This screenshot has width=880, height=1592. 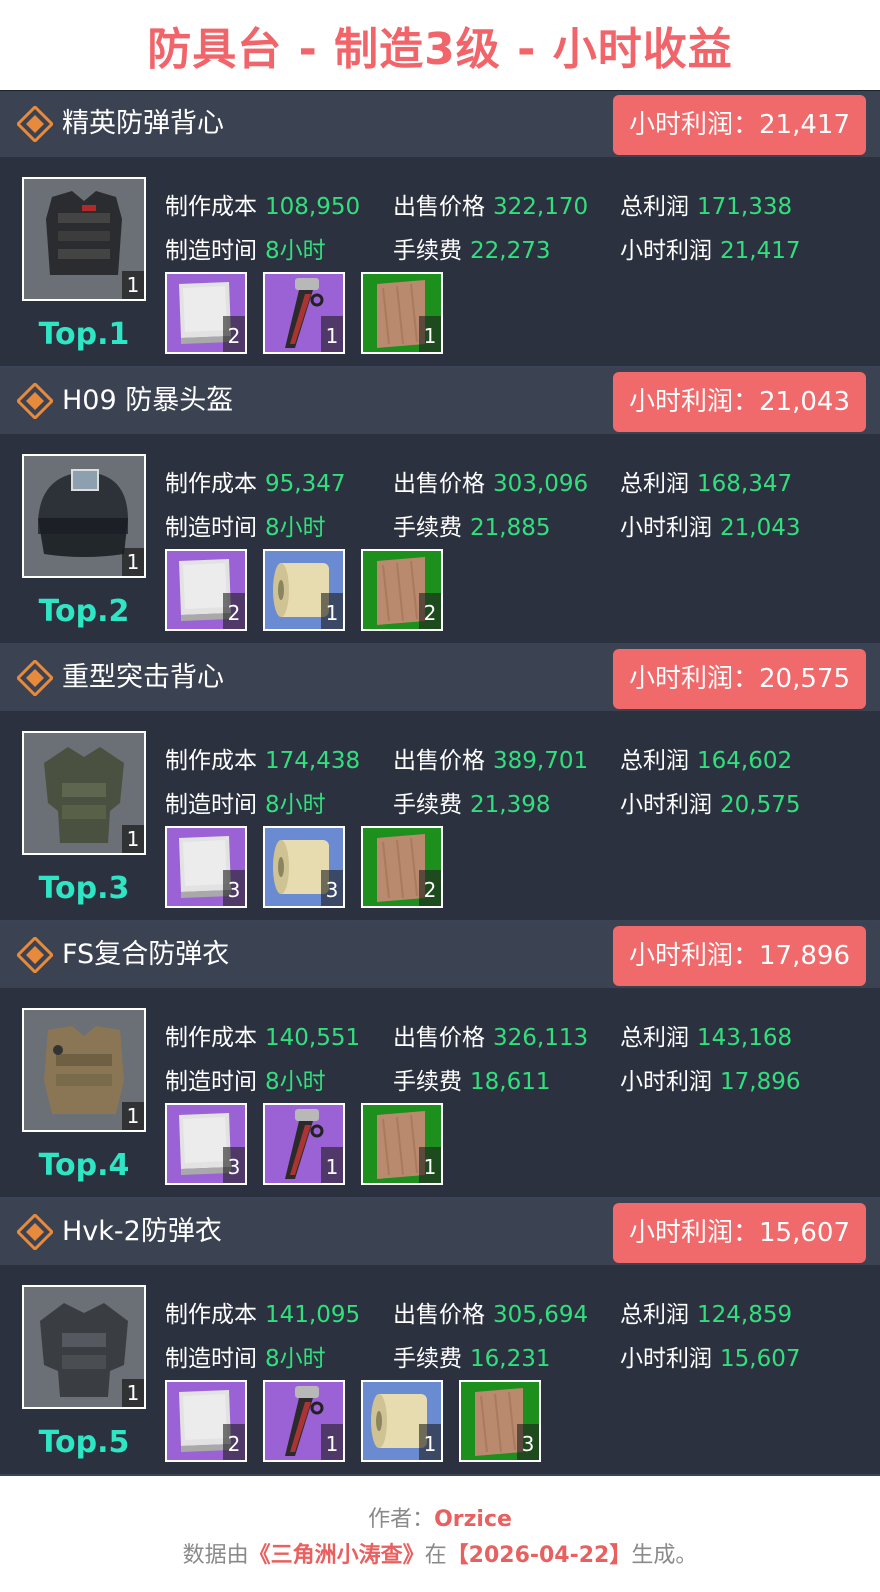 I want to click on stat-value: 20,575, so click(x=760, y=805).